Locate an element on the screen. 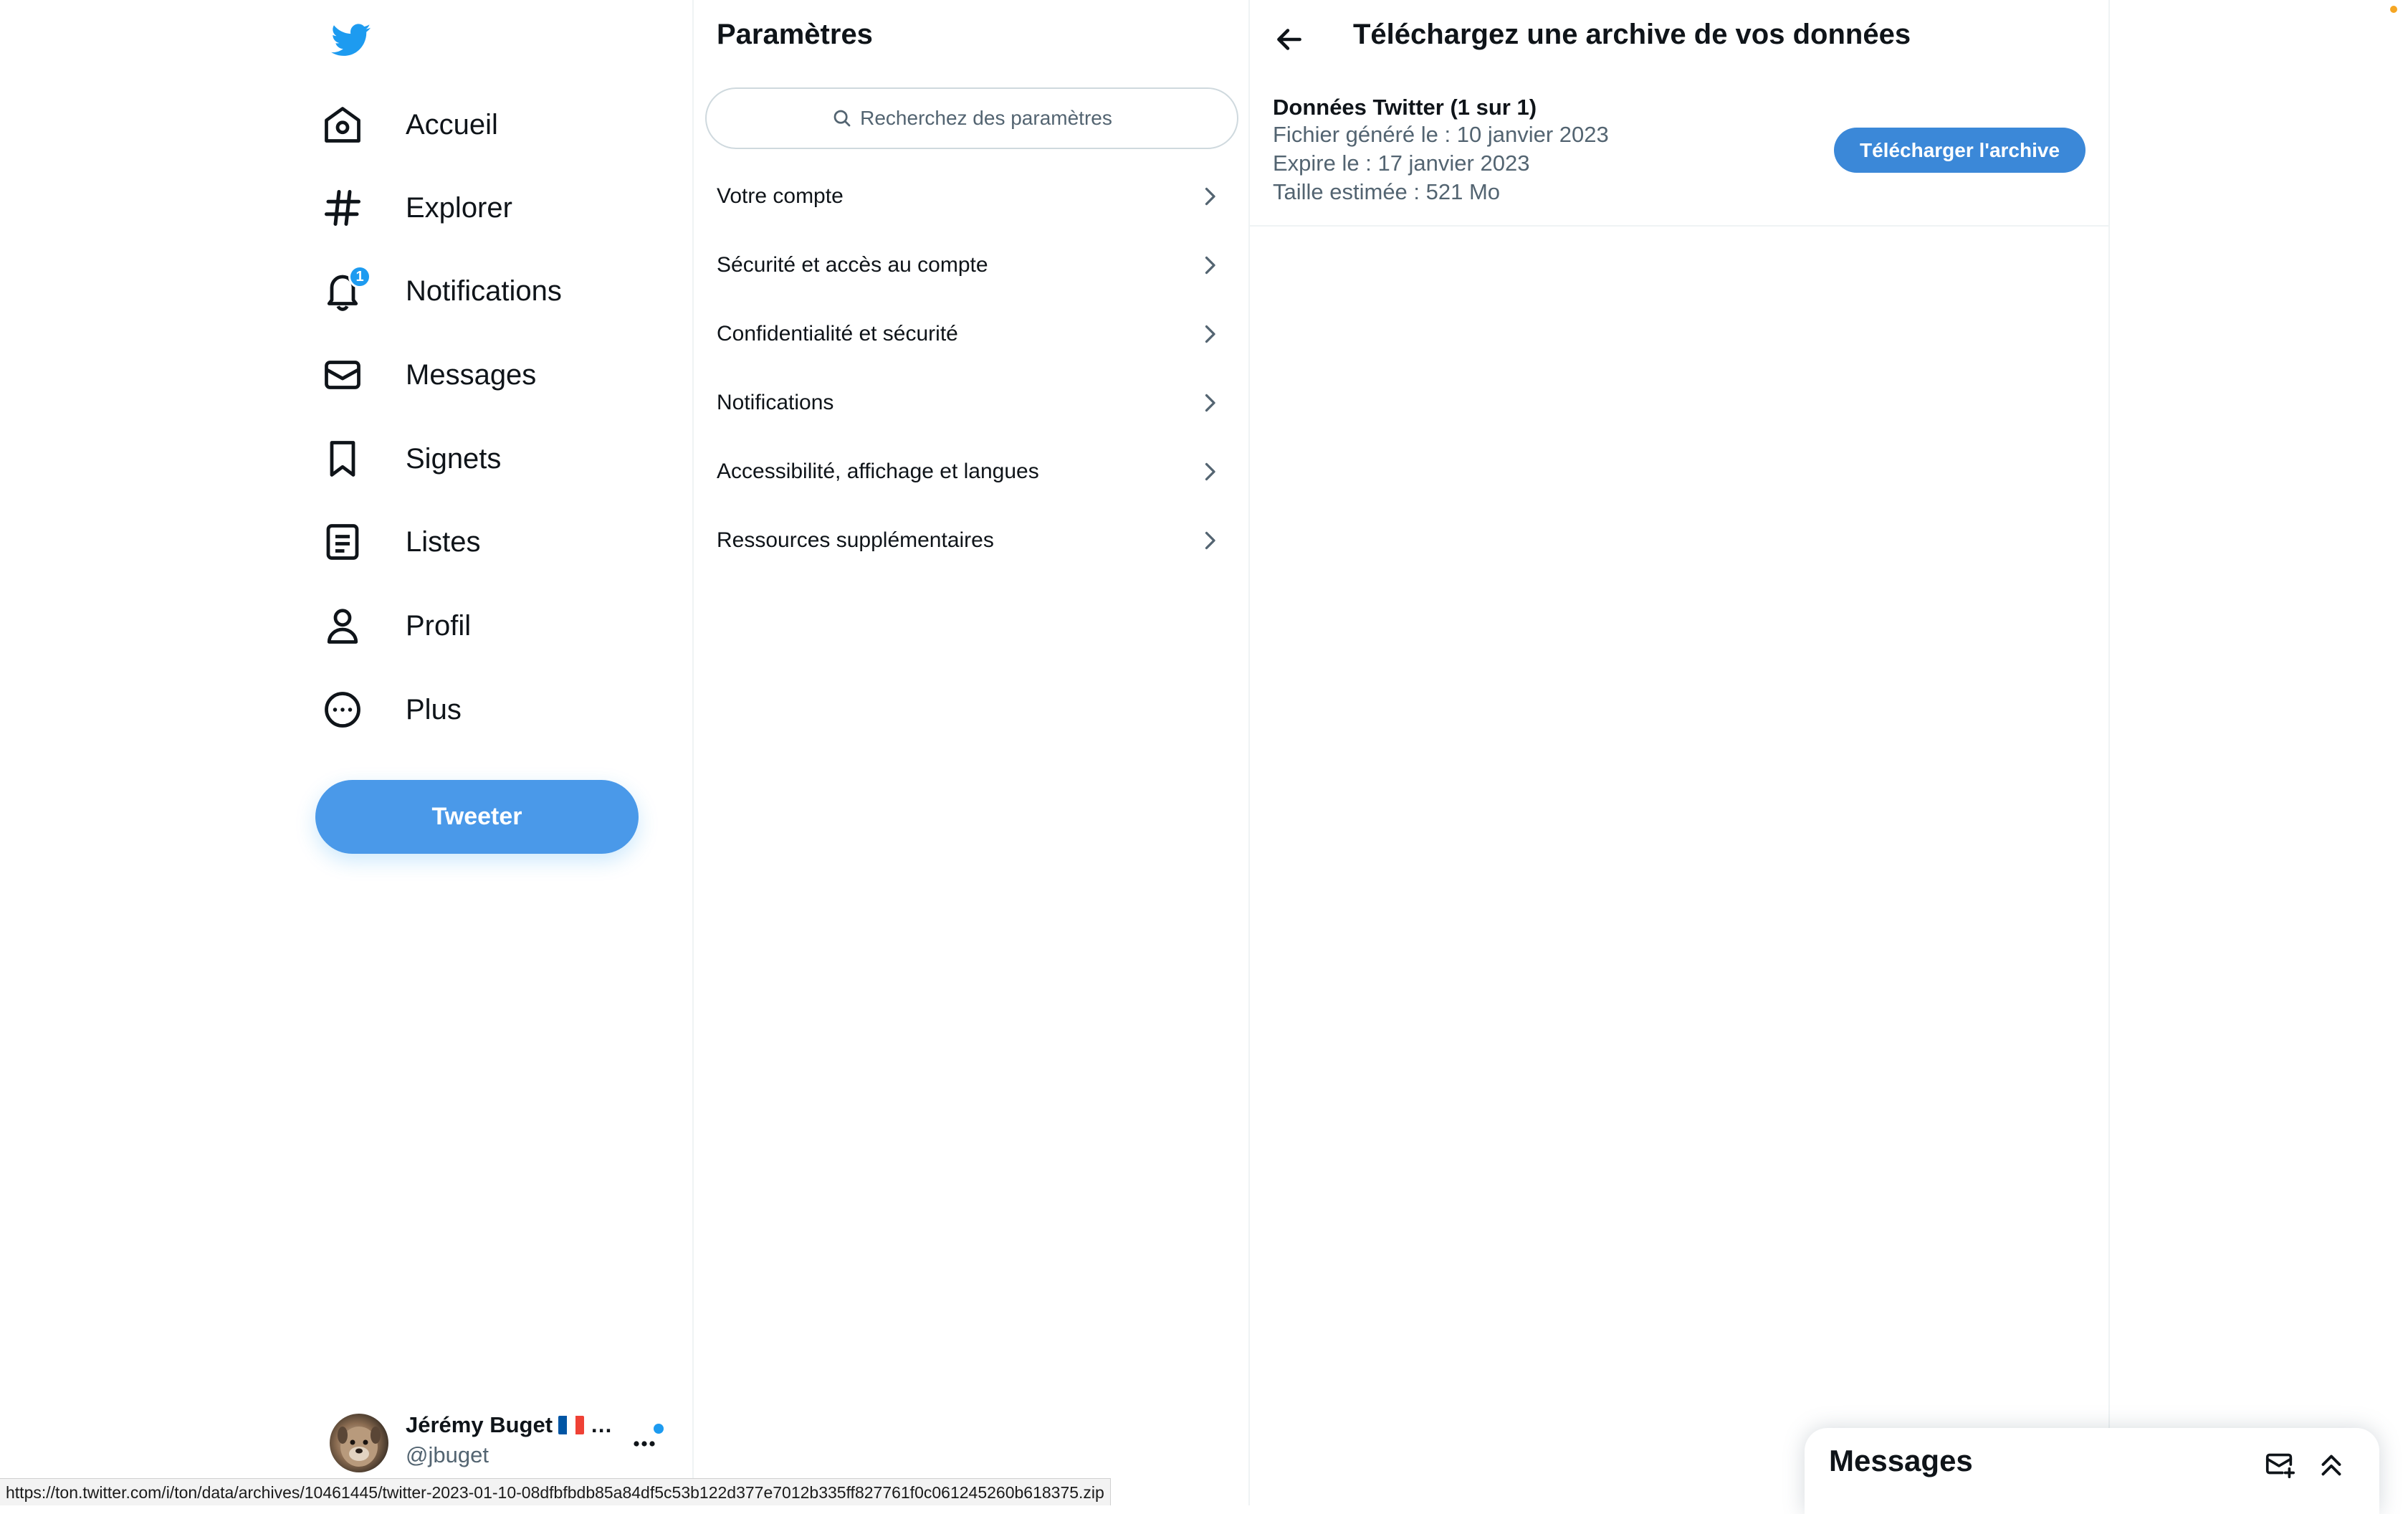 The width and height of the screenshot is (2408, 1514). settings-item-label: Ressources supplémentaires is located at coordinates (855, 540).